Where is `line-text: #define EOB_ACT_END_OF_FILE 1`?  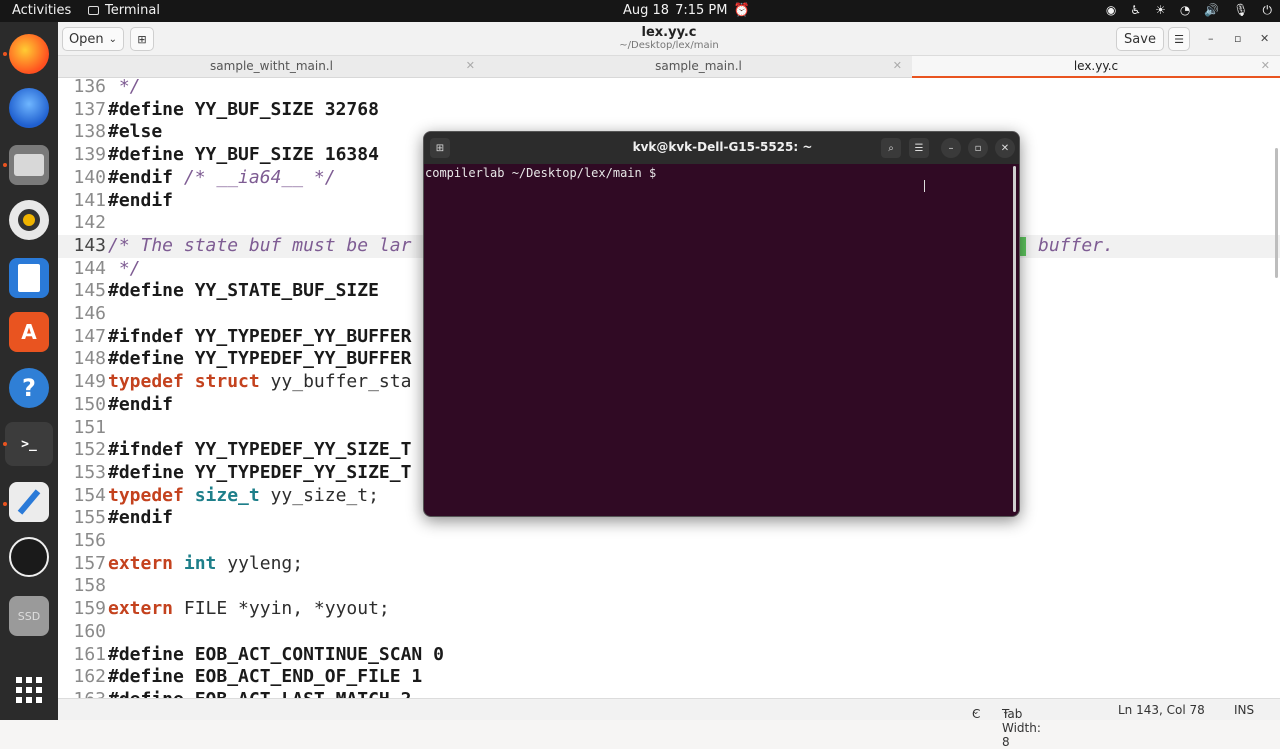 line-text: #define EOB_ACT_END_OF_FILE 1 is located at coordinates (265, 677).